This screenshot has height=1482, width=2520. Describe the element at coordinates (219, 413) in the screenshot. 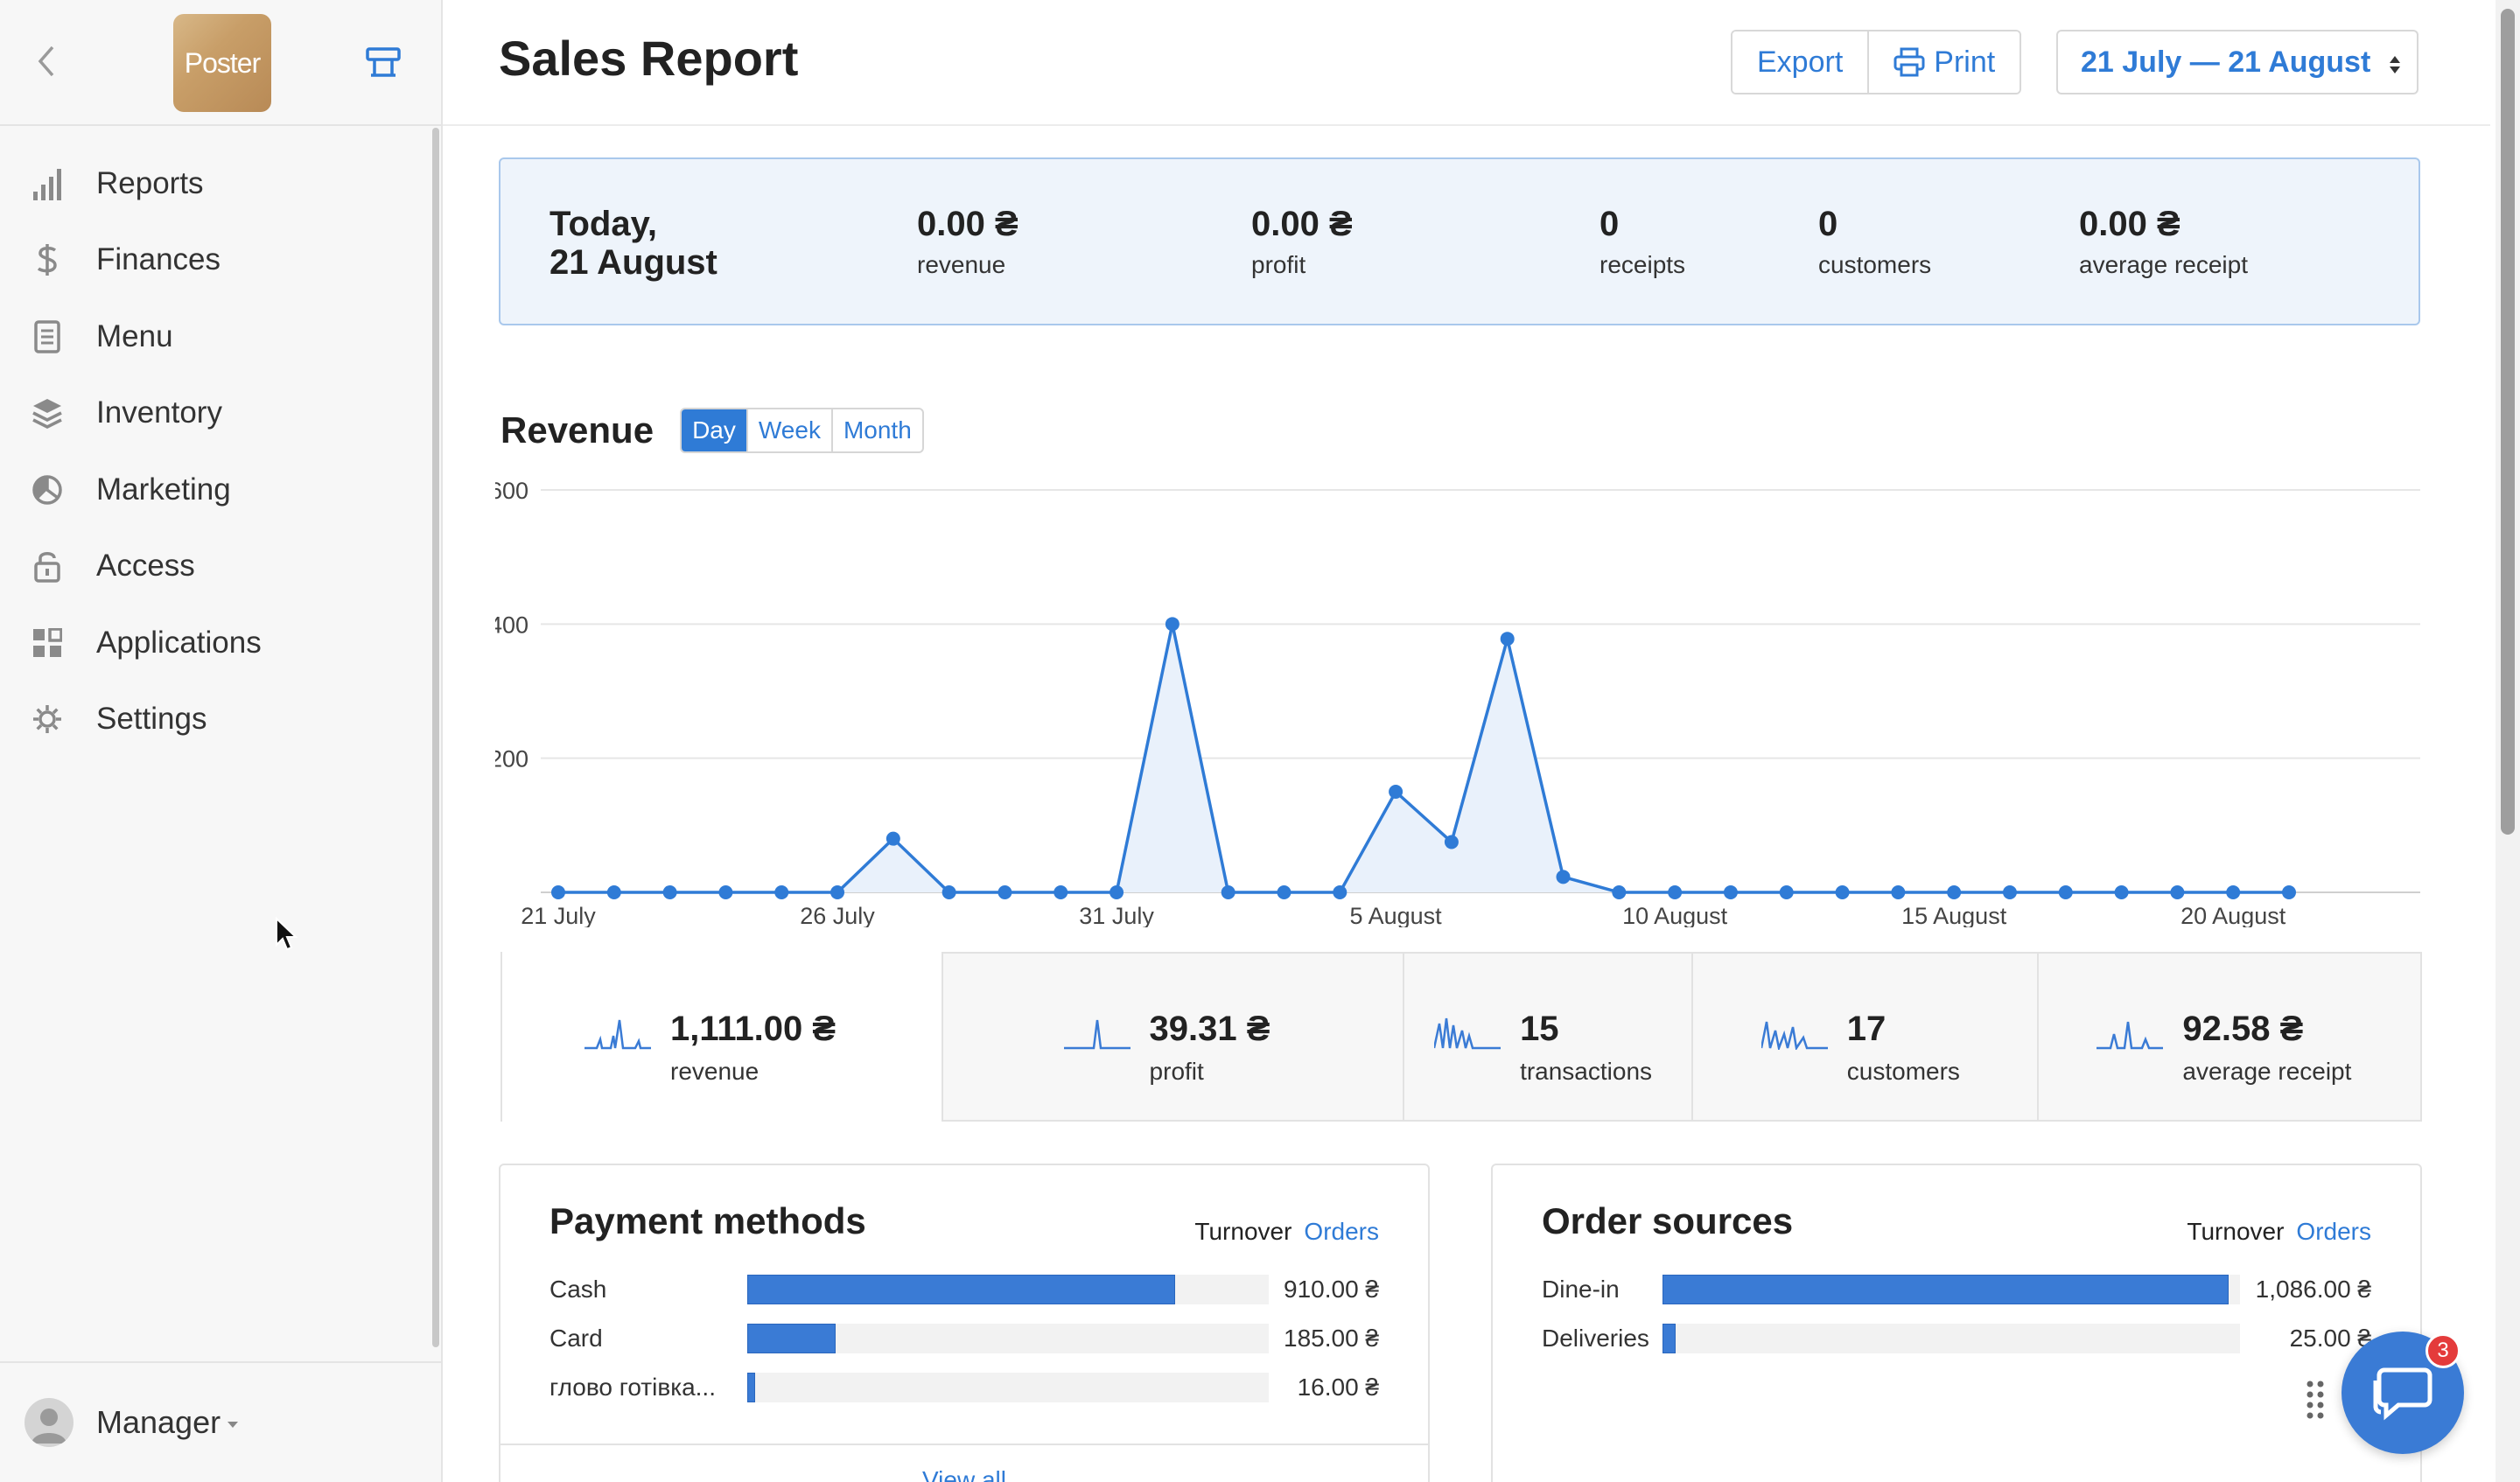

I see `sidebar-item-inventory: Inventory` at that location.